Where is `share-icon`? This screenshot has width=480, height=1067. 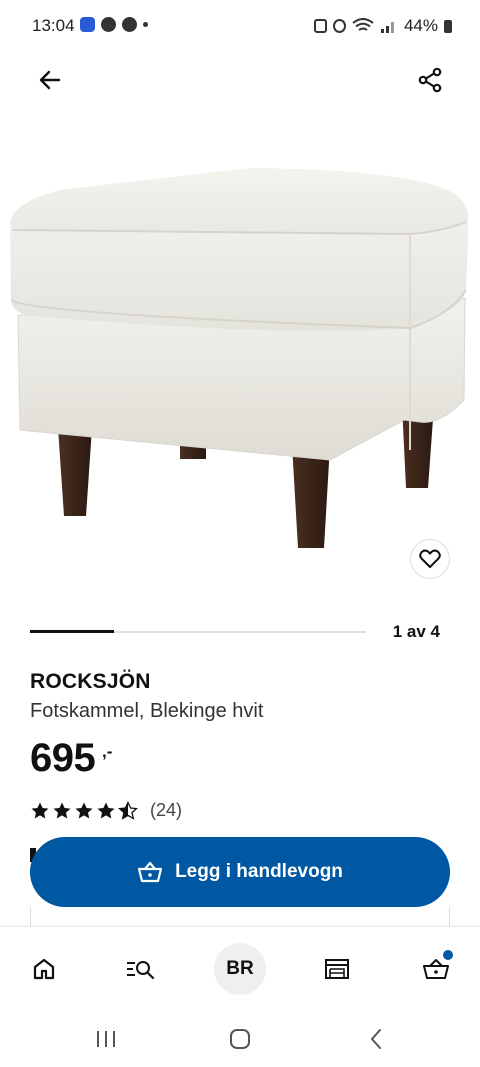
share-icon is located at coordinates (430, 80).